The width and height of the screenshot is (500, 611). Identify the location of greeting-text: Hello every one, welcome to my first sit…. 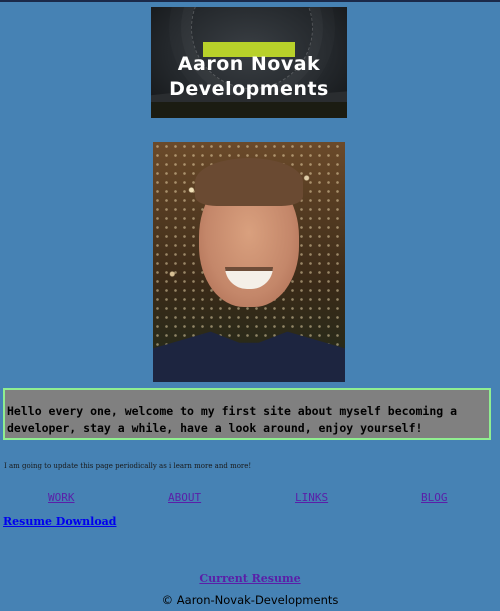
(232, 419).